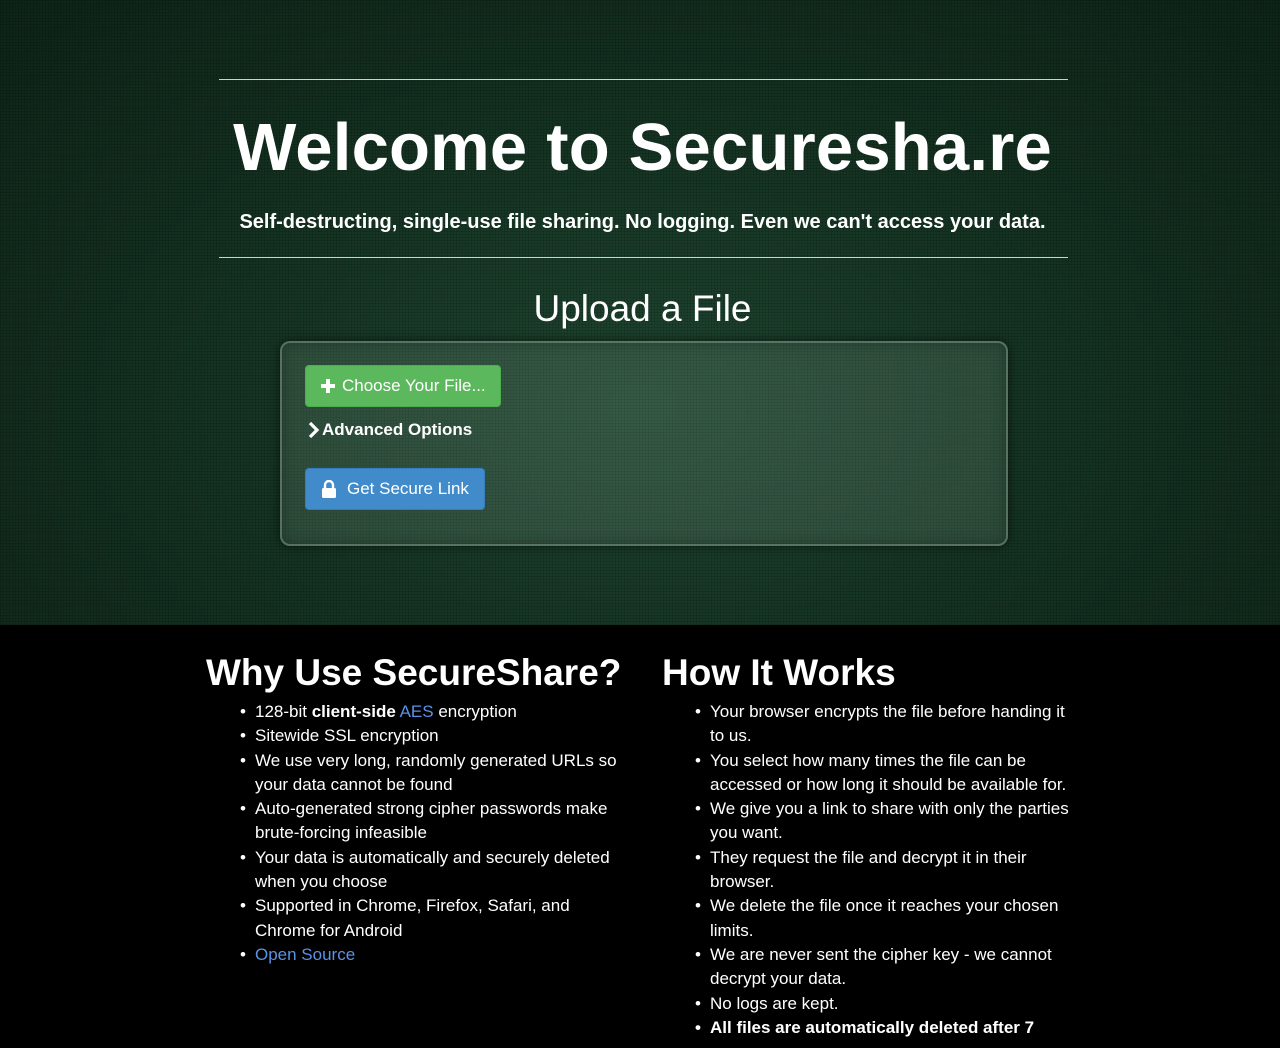 This screenshot has height=1048, width=1280. What do you see at coordinates (397, 429) in the screenshot?
I see `advanced-options-label: Advanced Options` at bounding box center [397, 429].